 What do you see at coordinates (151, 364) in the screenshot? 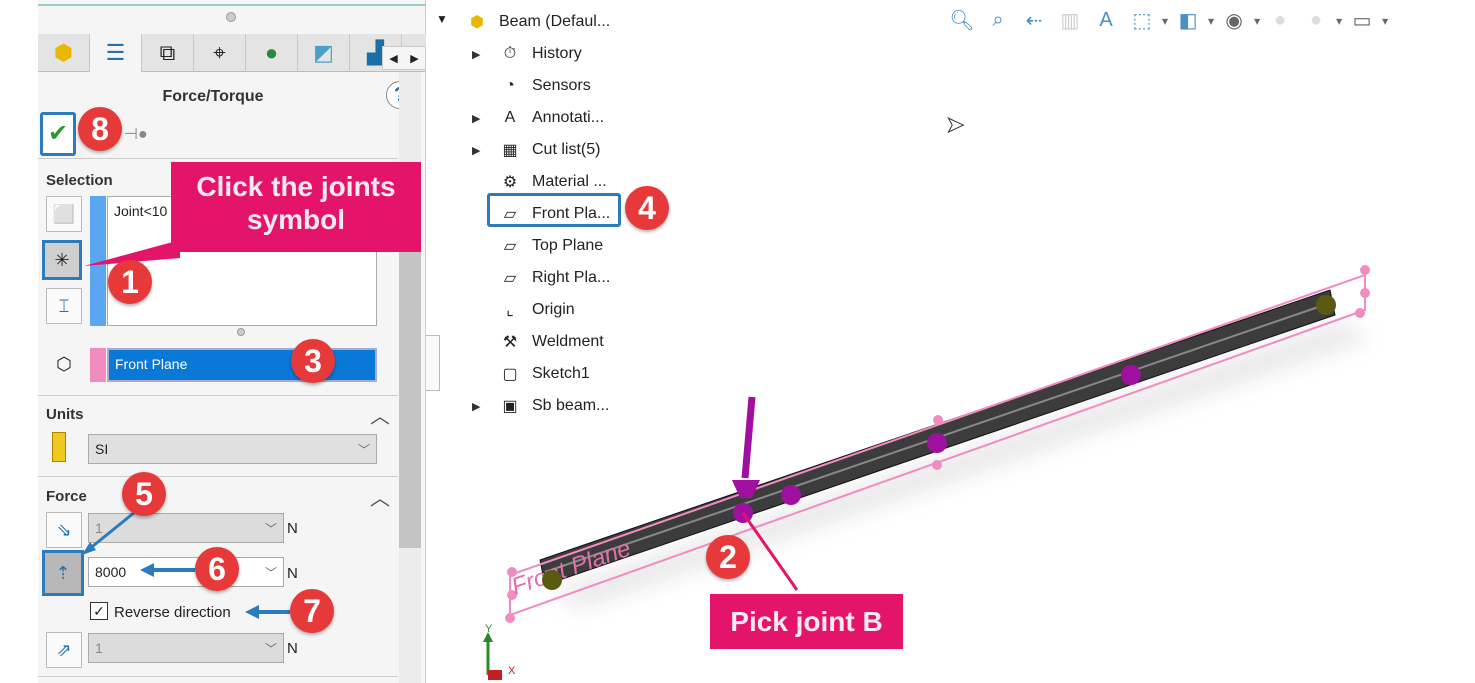
I see `plane-value: Front Plane` at bounding box center [151, 364].